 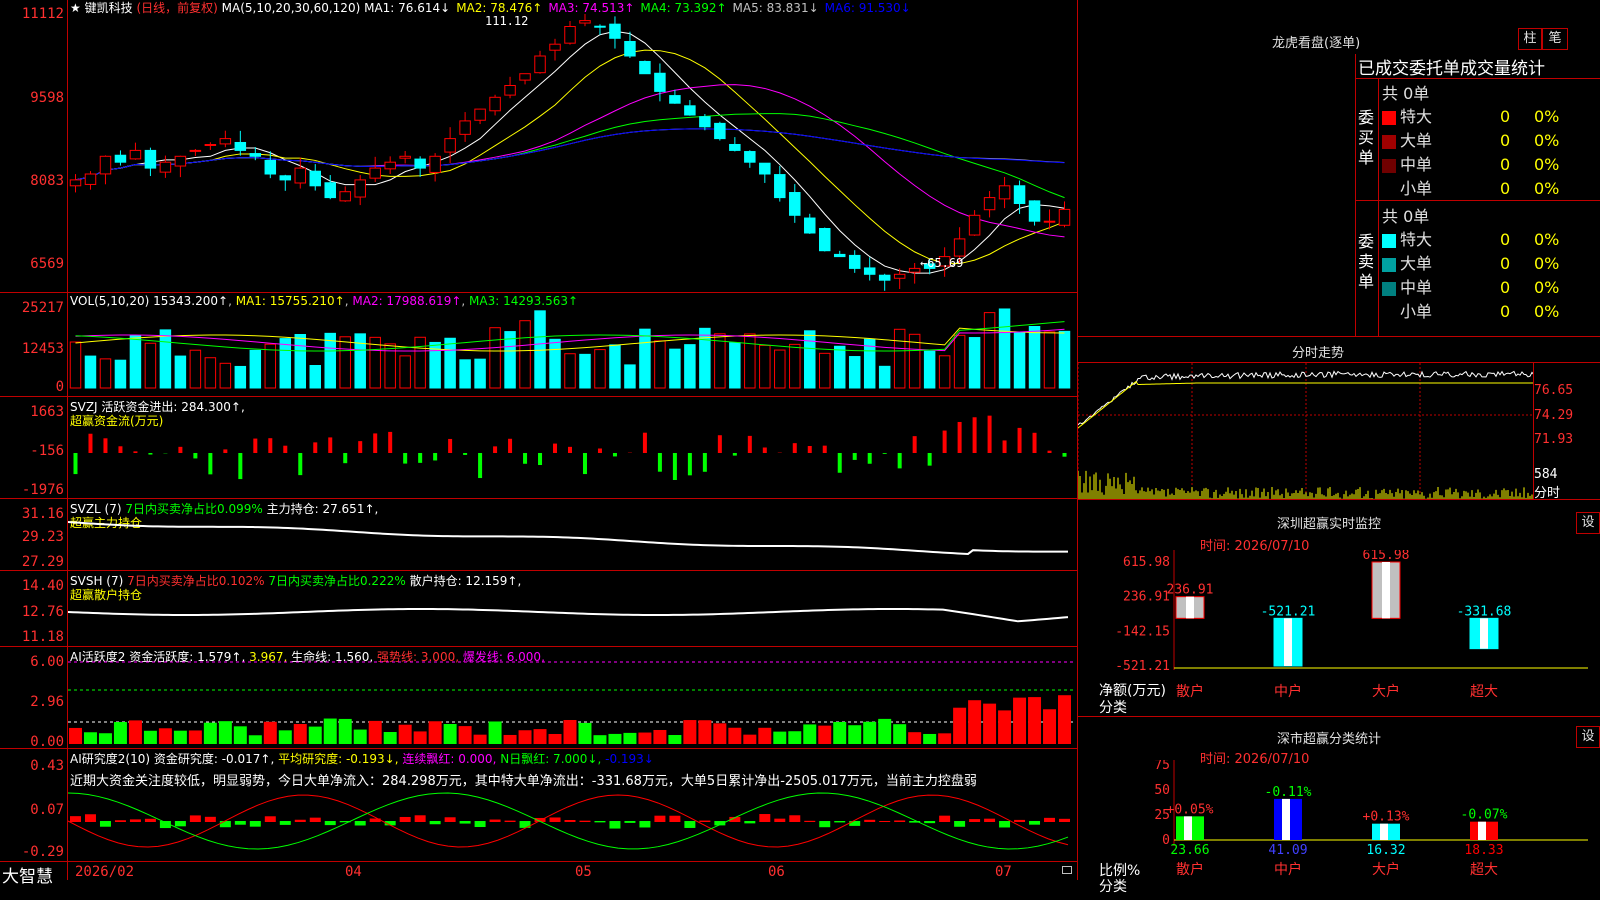 What do you see at coordinates (407, 8) in the screenshot?
I see `ma-value: MA1: 76.614↓` at bounding box center [407, 8].